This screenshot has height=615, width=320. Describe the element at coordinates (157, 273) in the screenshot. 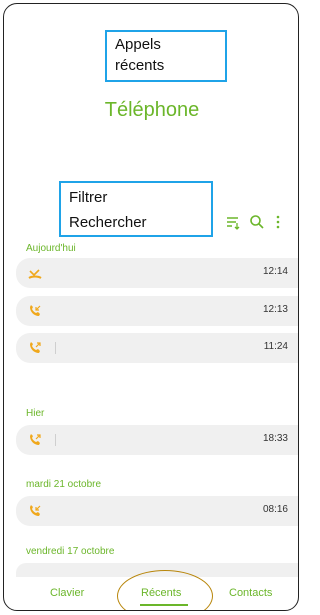

I see `call-list-item: 12:14` at that location.